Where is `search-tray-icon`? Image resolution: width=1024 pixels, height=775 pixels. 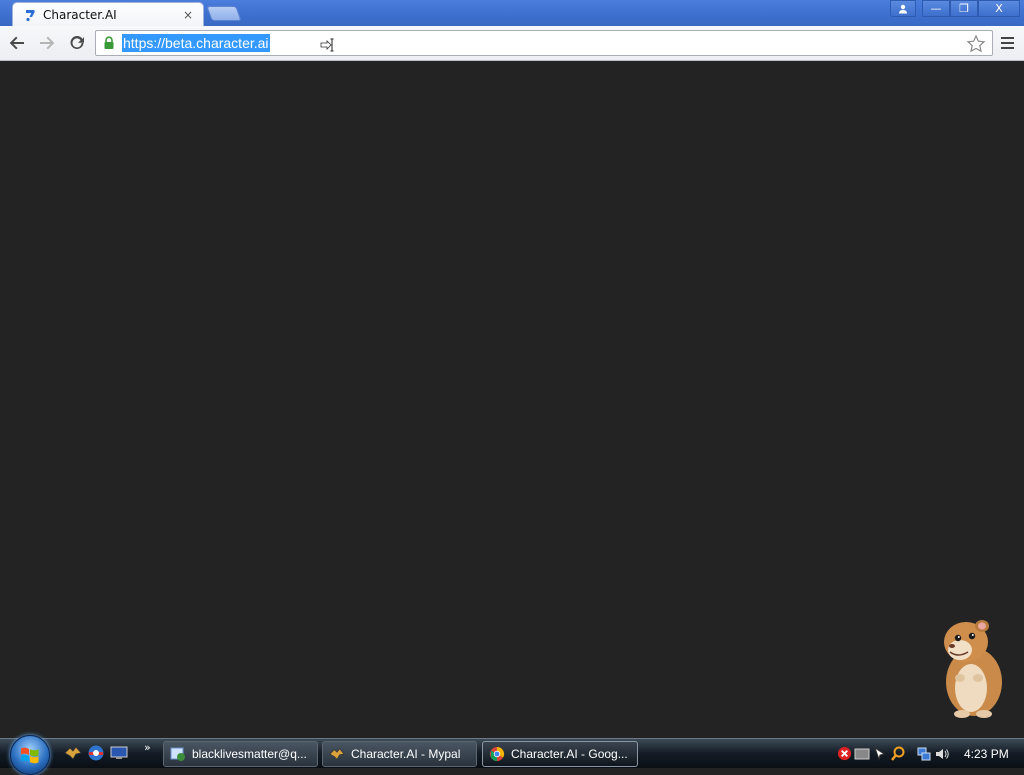
search-tray-icon is located at coordinates (898, 754).